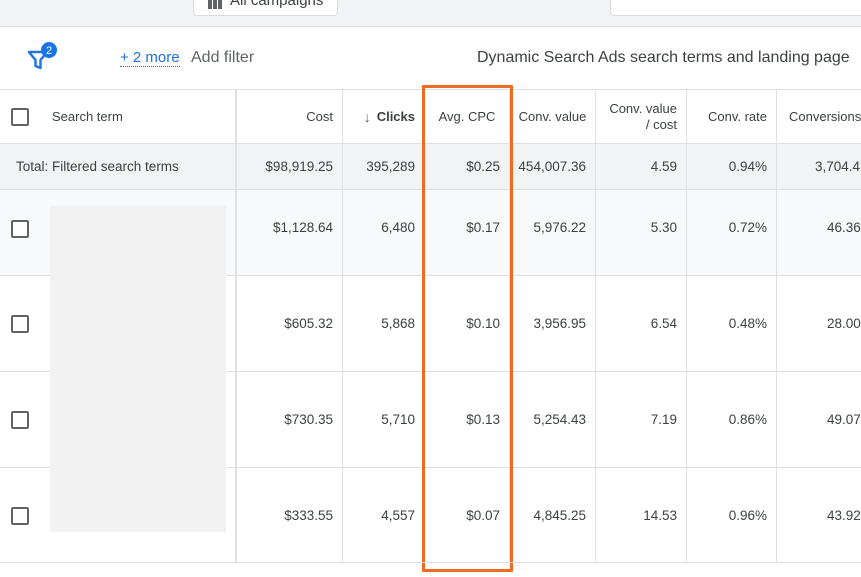 Image resolution: width=861 pixels, height=577 pixels. What do you see at coordinates (732, 166) in the screenshot?
I see `total-conv-rate: 0.94%` at bounding box center [732, 166].